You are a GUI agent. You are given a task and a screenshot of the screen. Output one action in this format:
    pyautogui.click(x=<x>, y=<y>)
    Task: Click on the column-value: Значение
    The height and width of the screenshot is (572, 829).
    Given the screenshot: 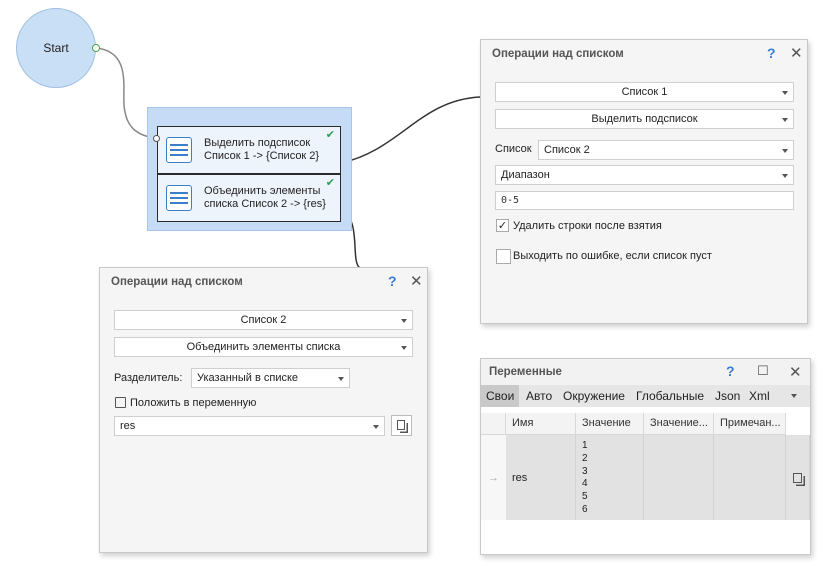 What is the action you would take?
    pyautogui.click(x=610, y=424)
    